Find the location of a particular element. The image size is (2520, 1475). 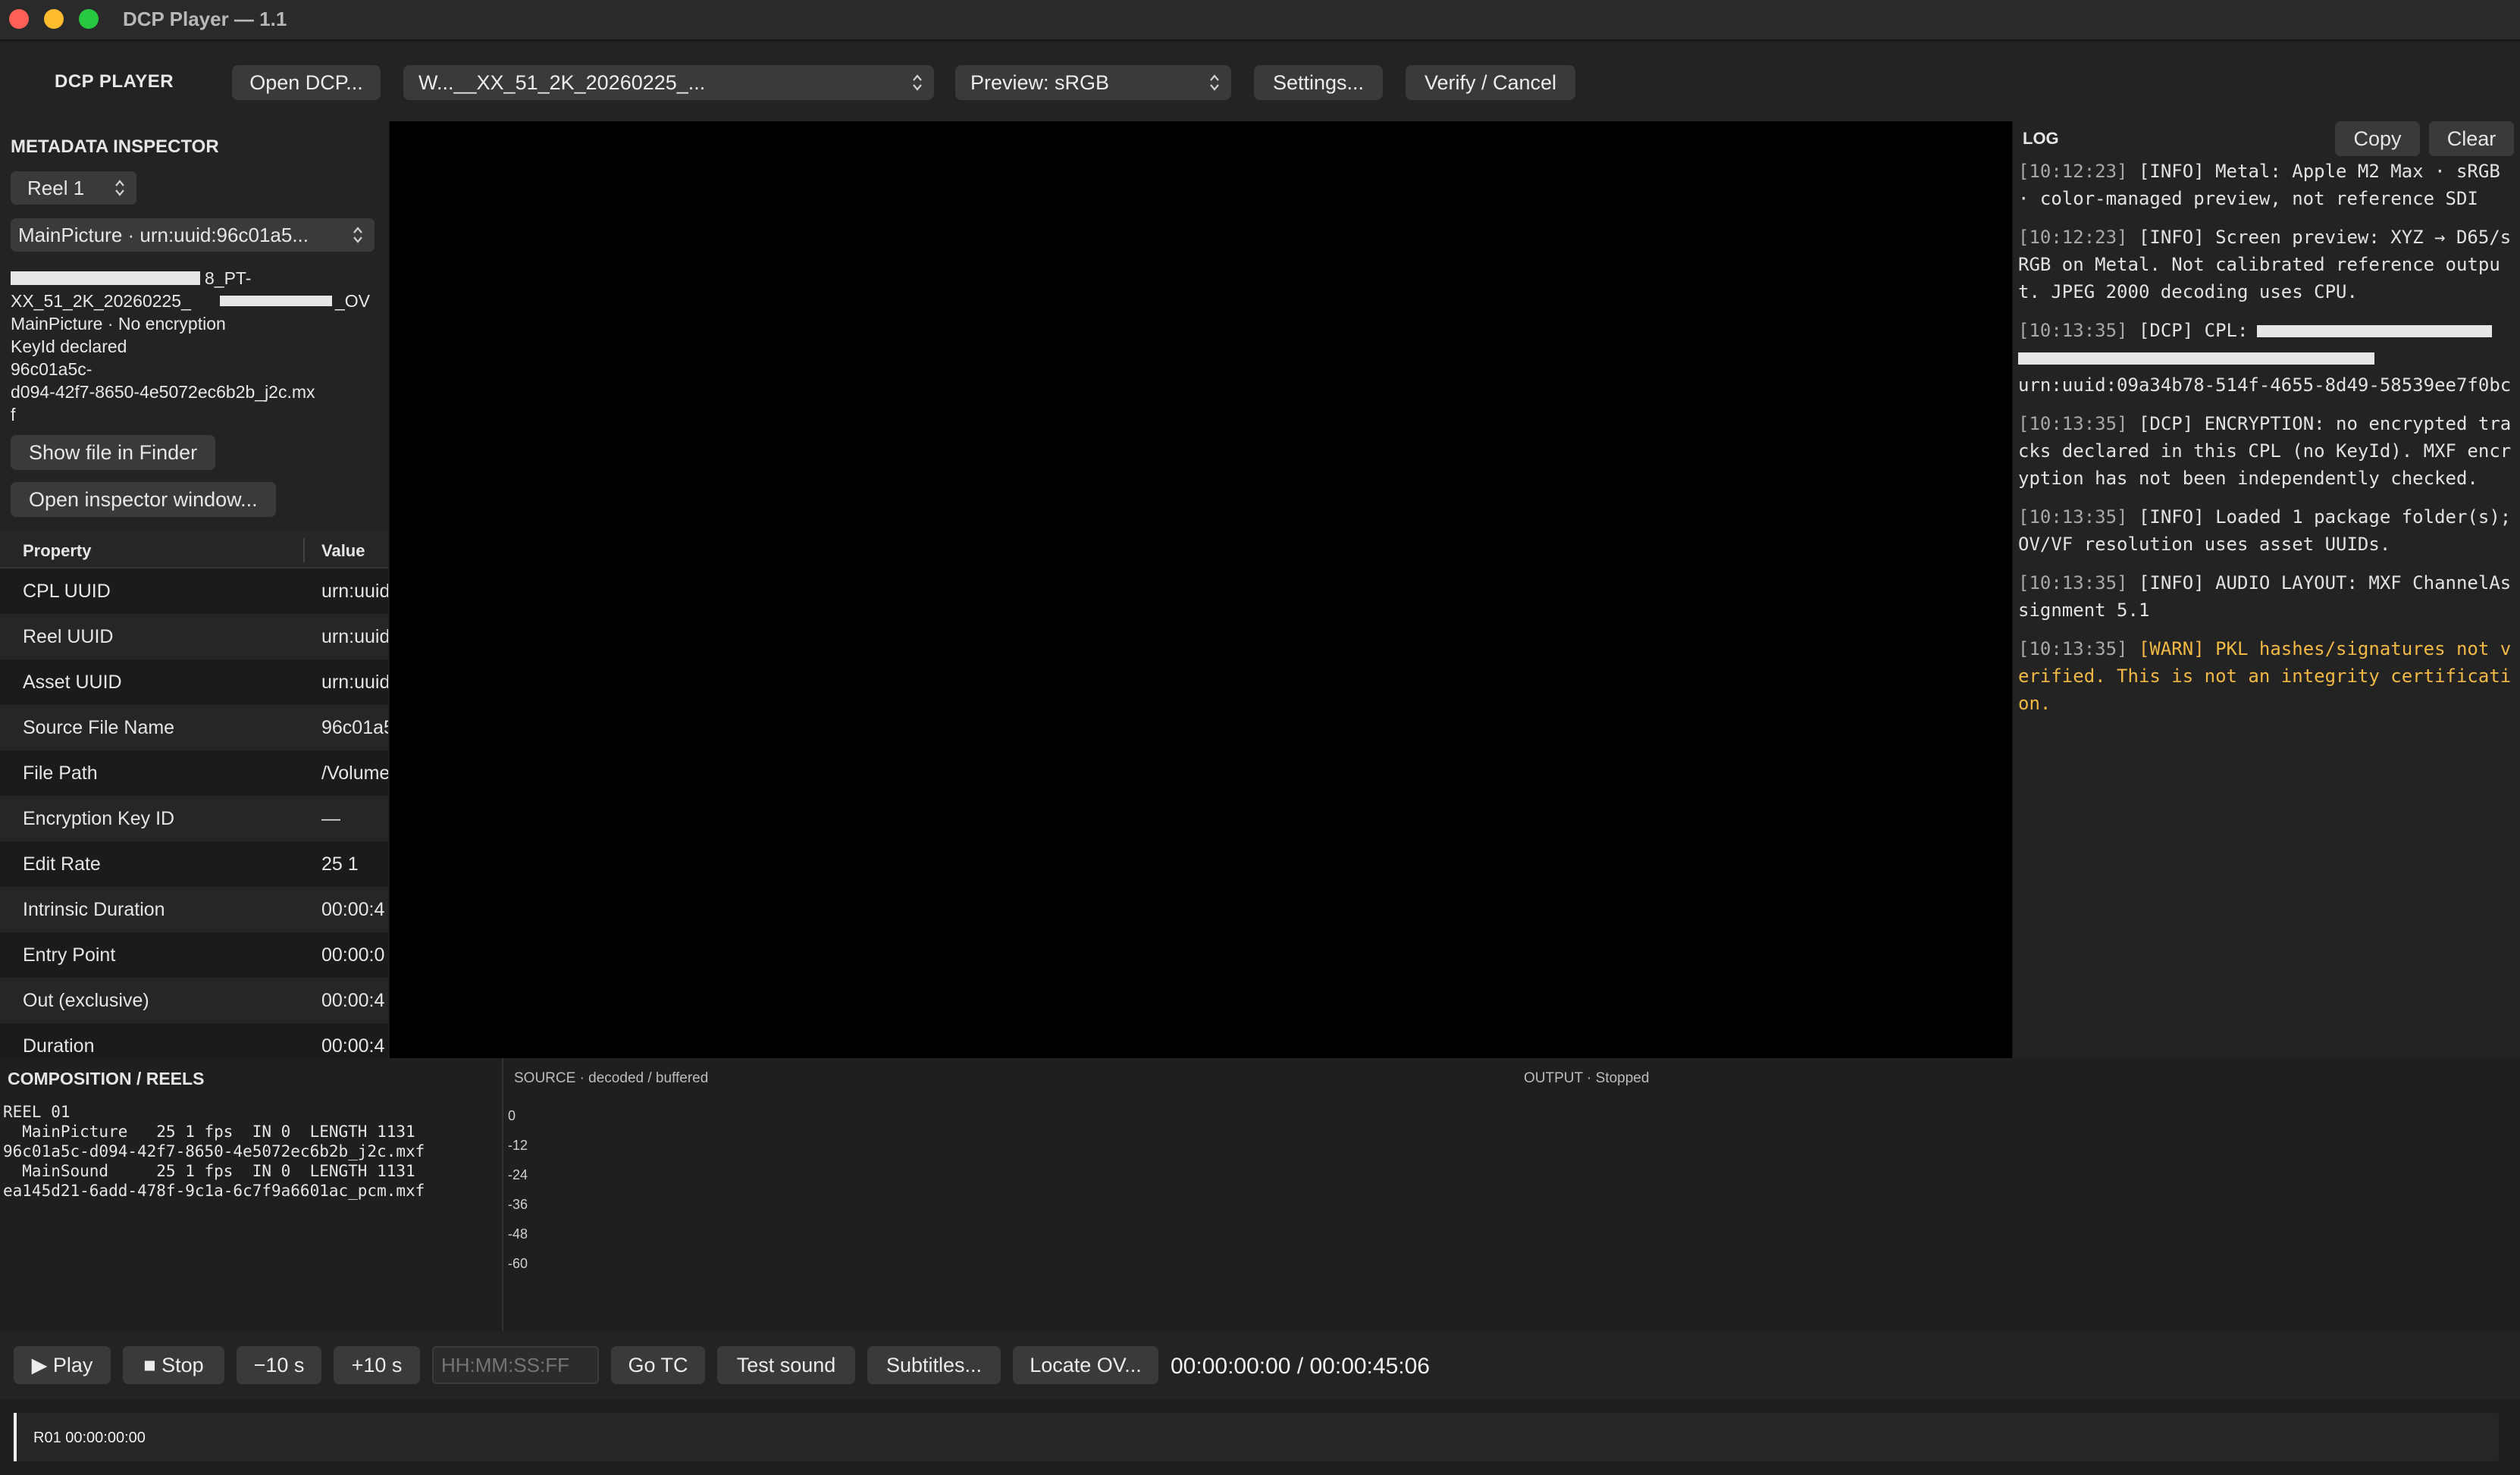

property-key: Intrinsic Duration is located at coordinates (94, 909).